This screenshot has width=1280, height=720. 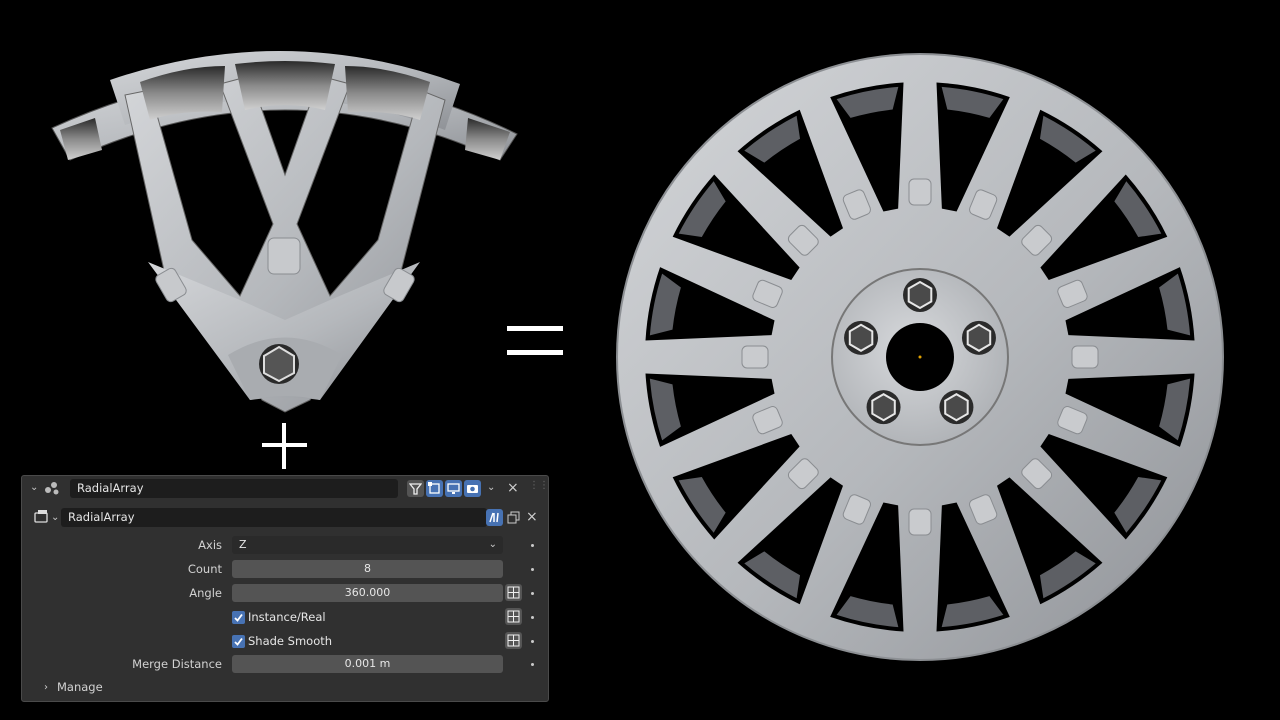 I want to click on angle-keyframe-dot, so click(x=532, y=593).